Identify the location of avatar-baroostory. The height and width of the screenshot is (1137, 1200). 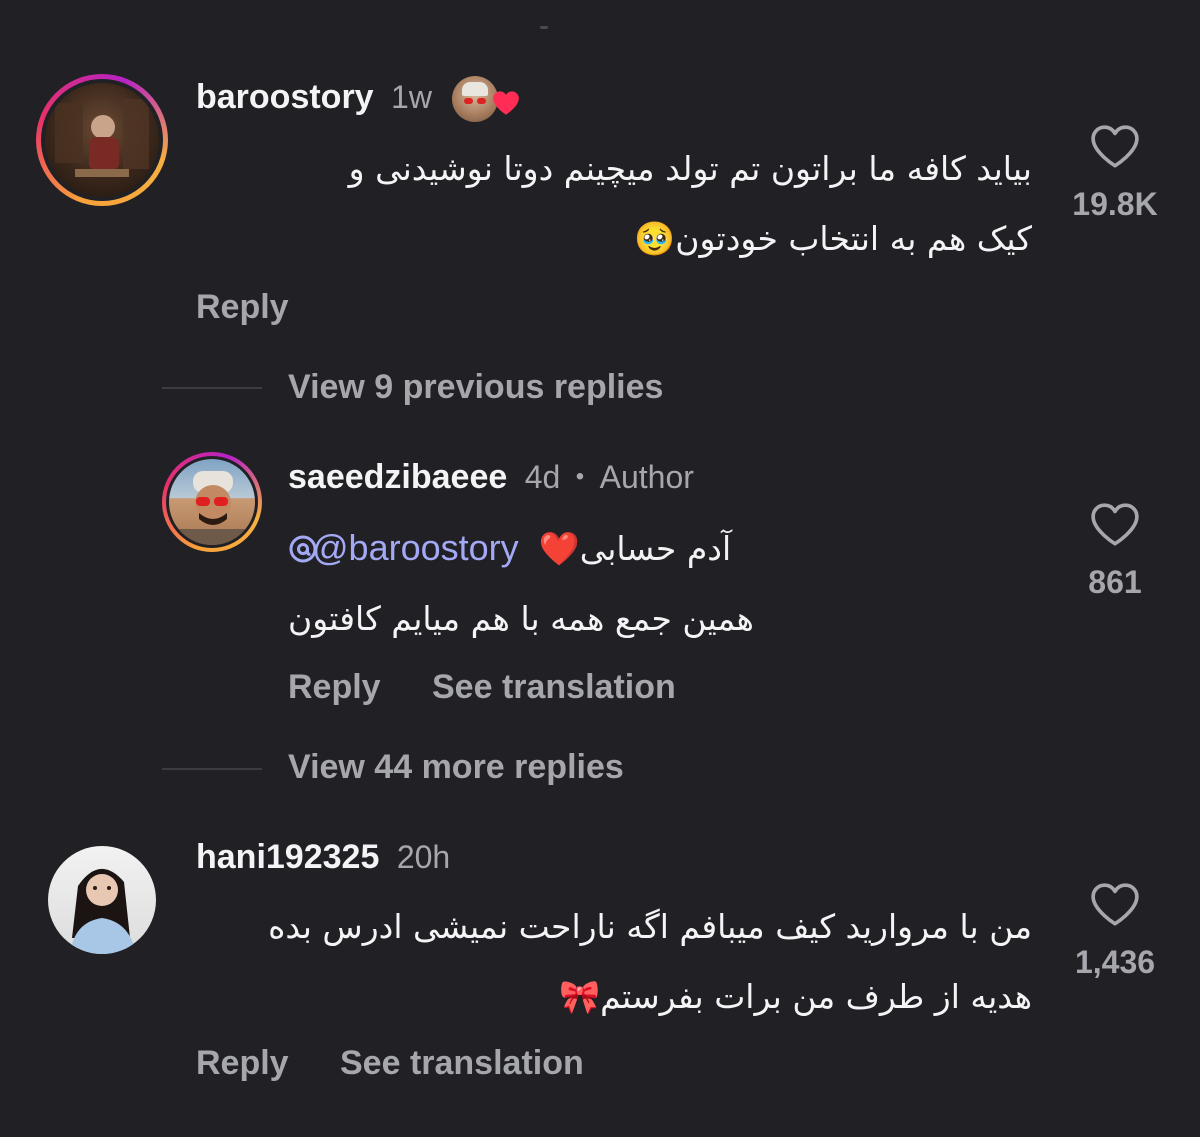
(102, 140).